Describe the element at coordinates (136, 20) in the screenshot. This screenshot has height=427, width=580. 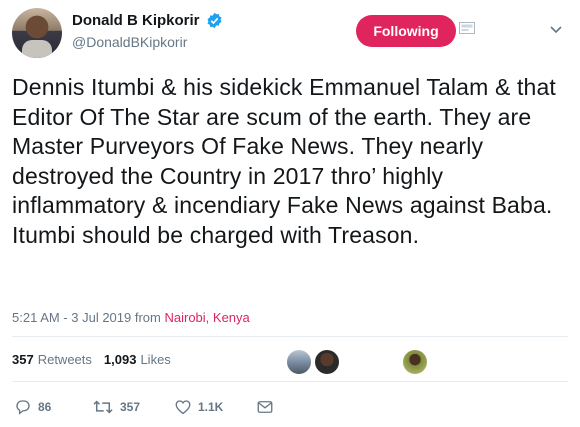
I see `display-name: Donald B Kipkorir` at that location.